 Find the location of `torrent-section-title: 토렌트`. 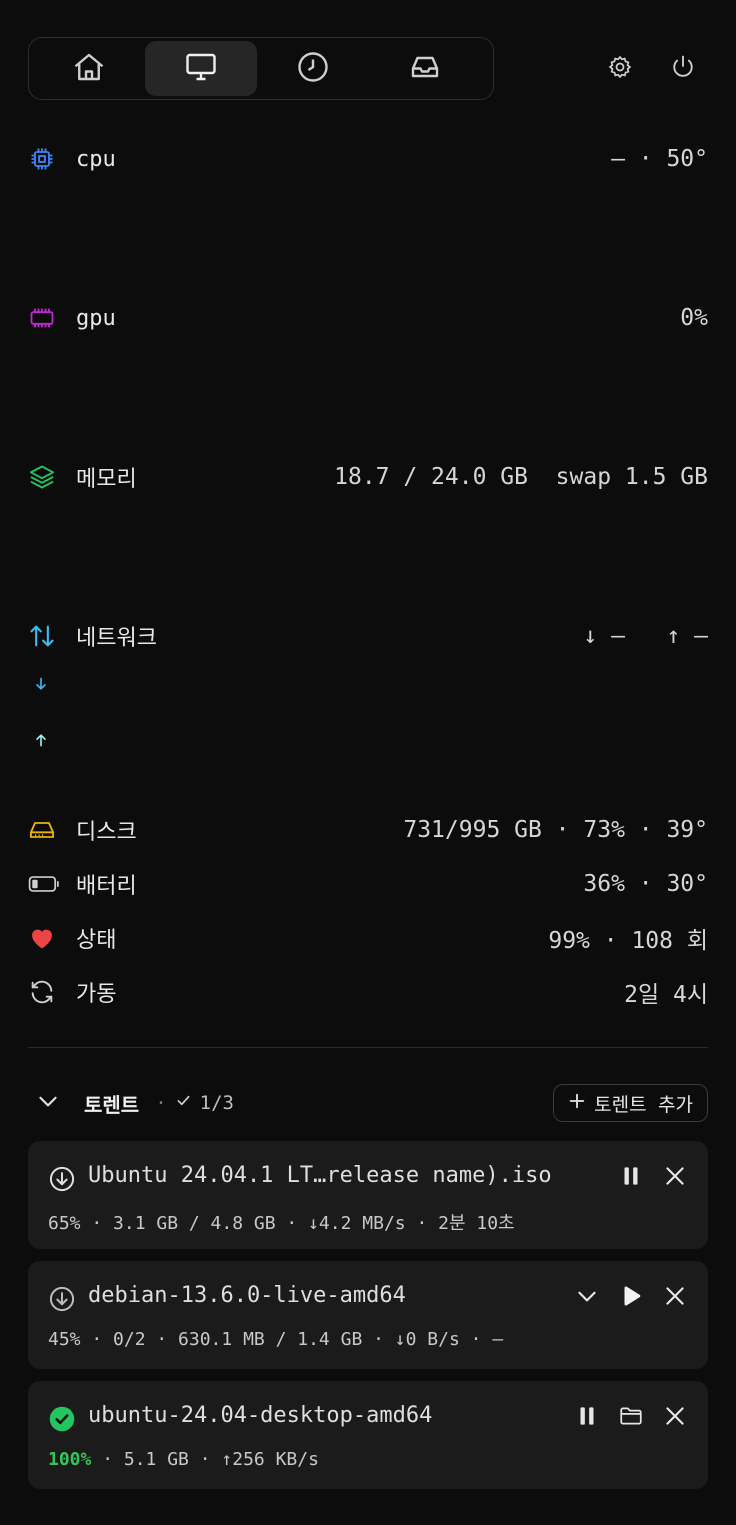

torrent-section-title: 토렌트 is located at coordinates (112, 1104).